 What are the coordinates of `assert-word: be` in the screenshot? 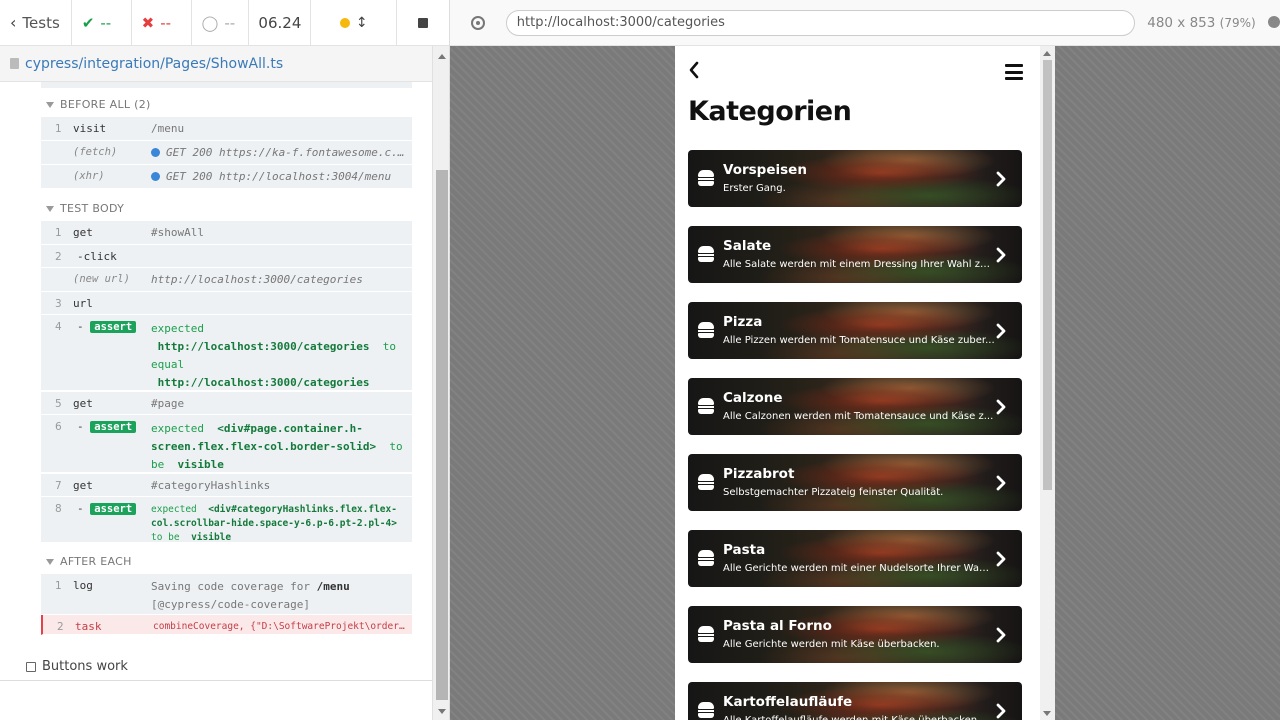 It's located at (158, 464).